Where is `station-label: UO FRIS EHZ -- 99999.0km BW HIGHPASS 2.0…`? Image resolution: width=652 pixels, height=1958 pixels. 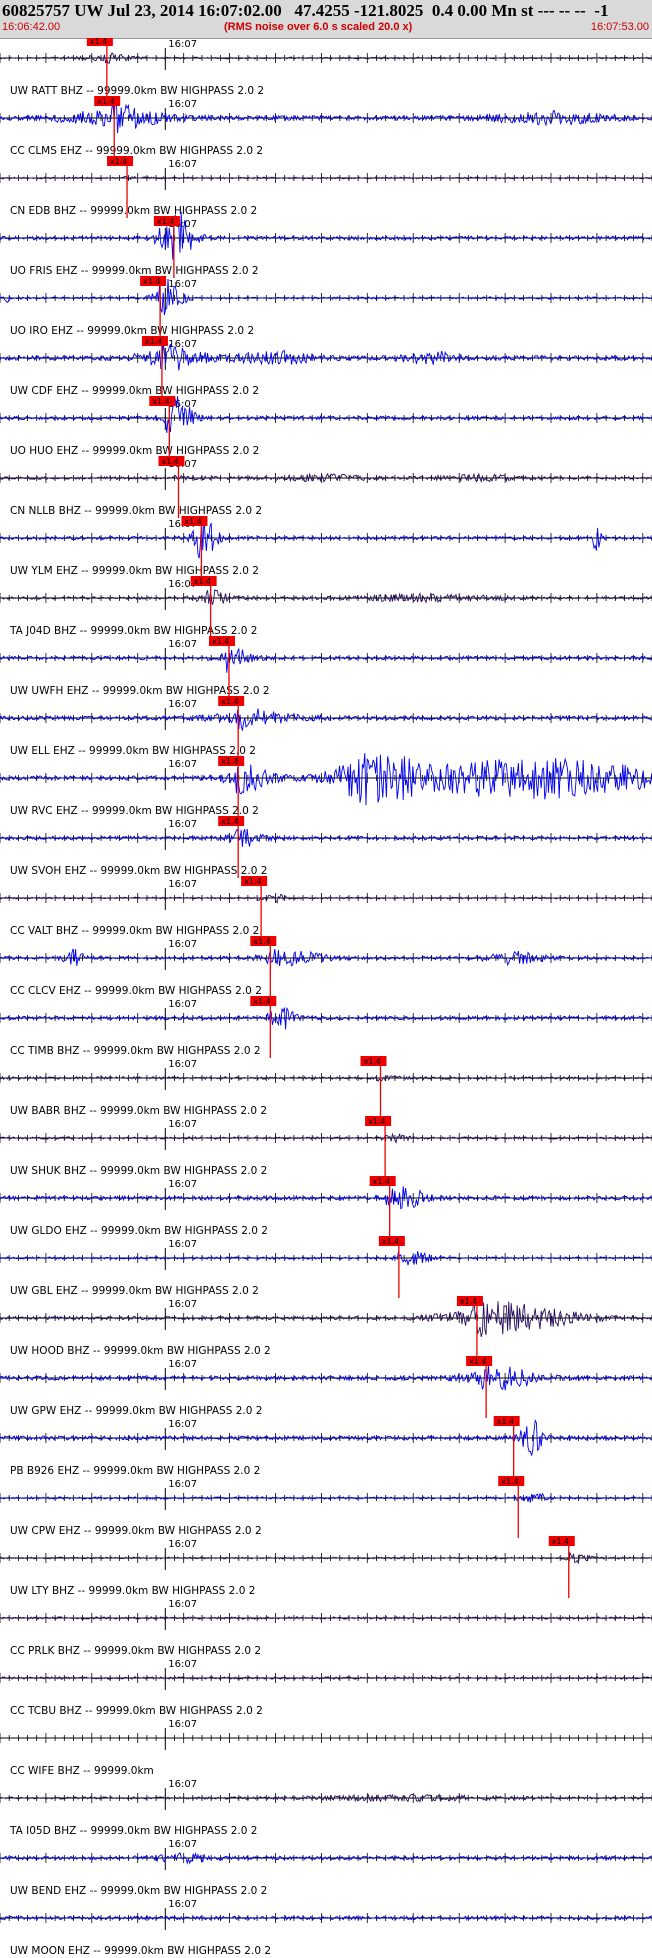 station-label: UO FRIS EHZ -- 99999.0km BW HIGHPASS 2.0… is located at coordinates (134, 271).